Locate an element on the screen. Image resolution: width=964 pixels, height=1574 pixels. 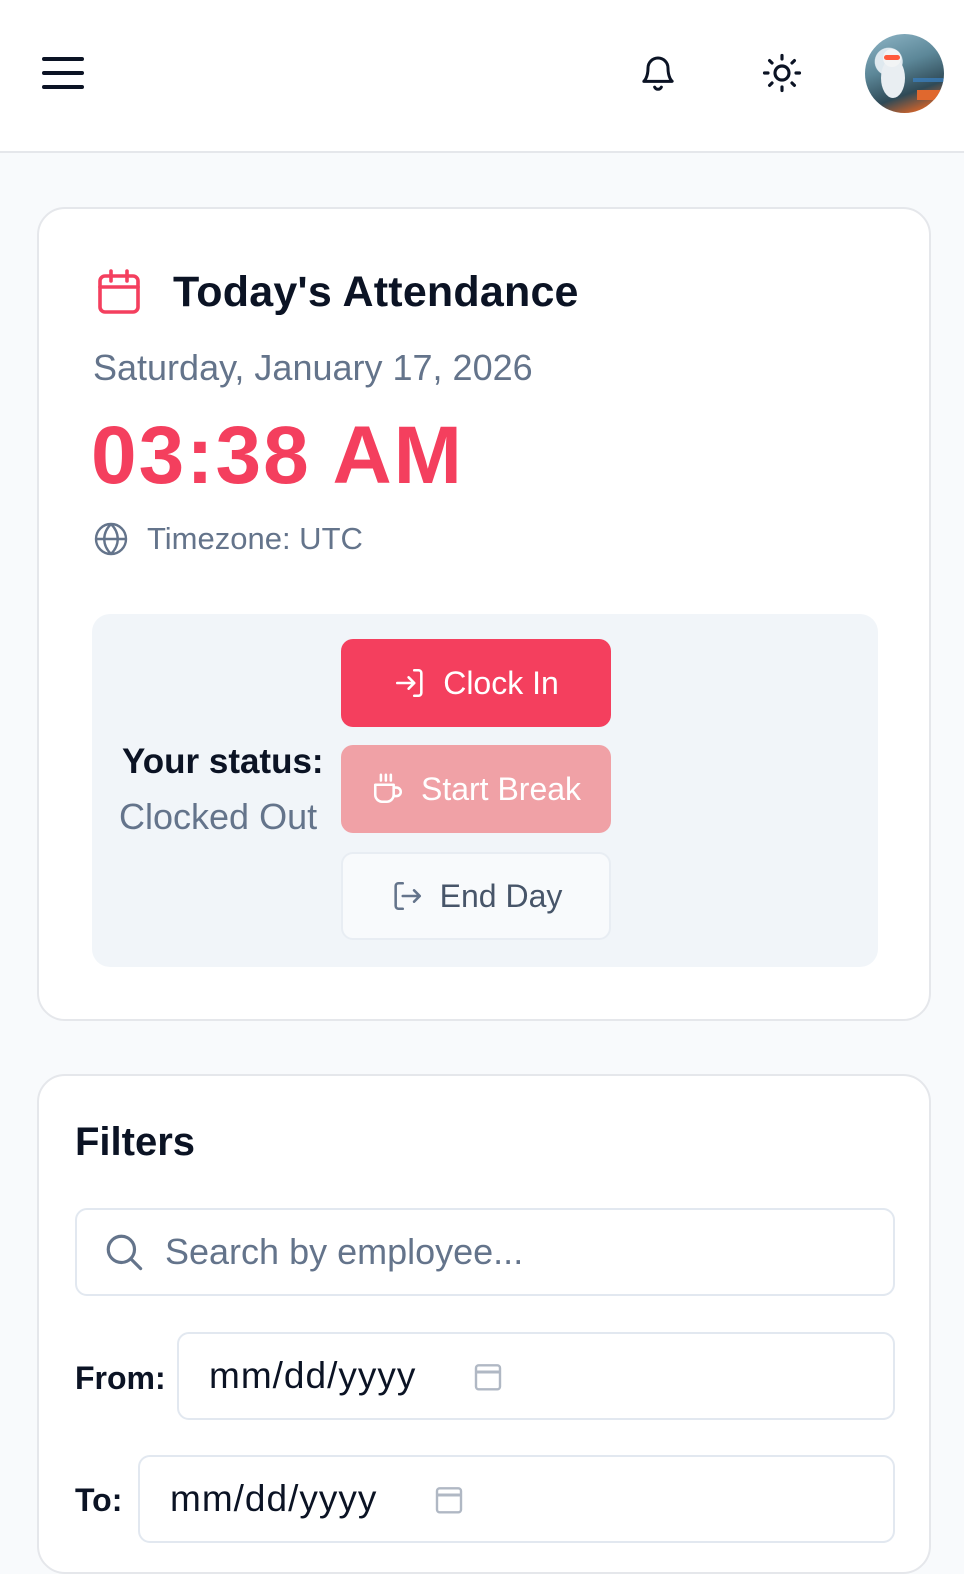
theme-toggle-button is located at coordinates (782, 73).